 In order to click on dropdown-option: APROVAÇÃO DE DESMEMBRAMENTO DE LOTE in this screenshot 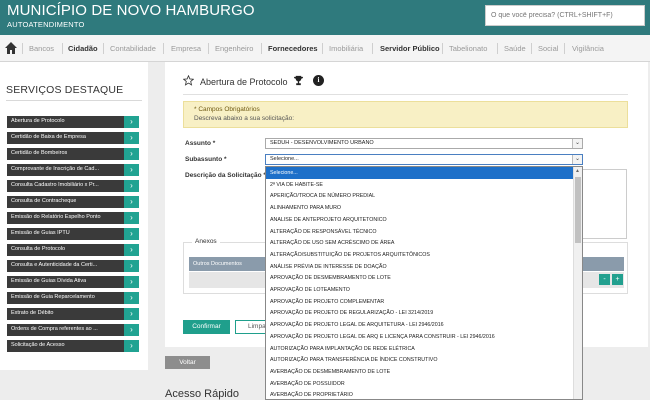, I will do `click(420, 278)`.